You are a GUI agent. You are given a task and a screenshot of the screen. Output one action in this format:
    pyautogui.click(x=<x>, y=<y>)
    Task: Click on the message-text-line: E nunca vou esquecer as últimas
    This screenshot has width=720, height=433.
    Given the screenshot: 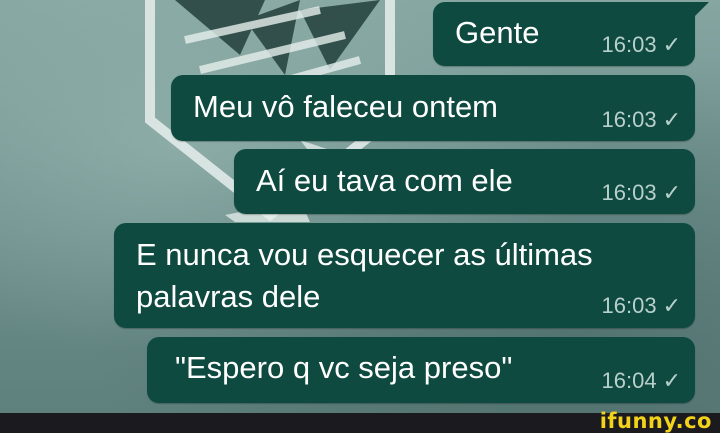 What is the action you would take?
    pyautogui.click(x=364, y=254)
    